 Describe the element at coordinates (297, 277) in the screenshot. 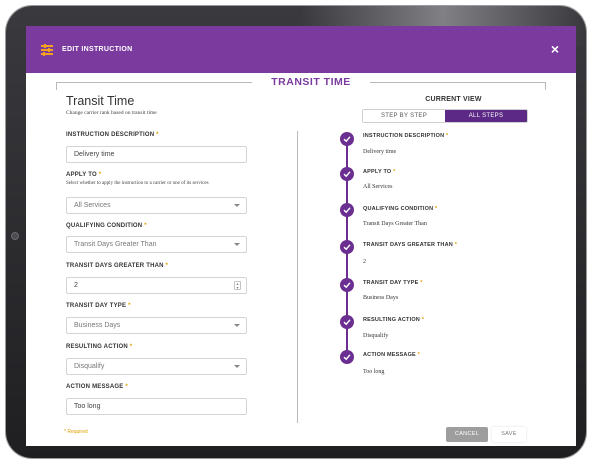

I see `column-divider` at that location.